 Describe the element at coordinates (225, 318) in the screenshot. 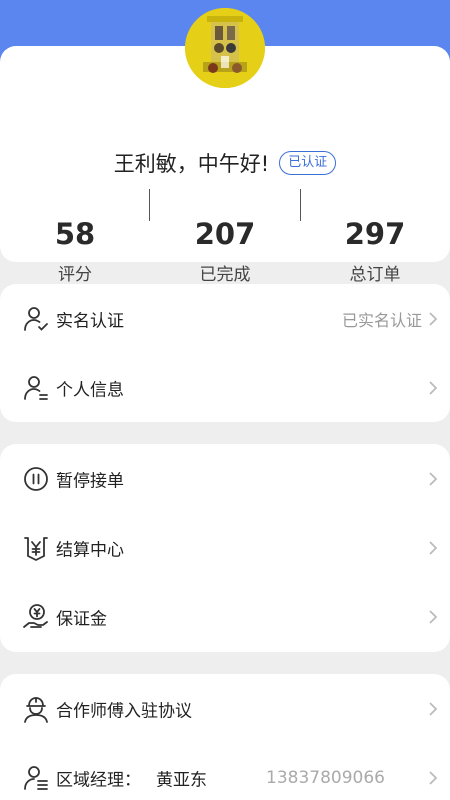

I see `menu-item-real-name: 实名认证 已实名认证` at that location.